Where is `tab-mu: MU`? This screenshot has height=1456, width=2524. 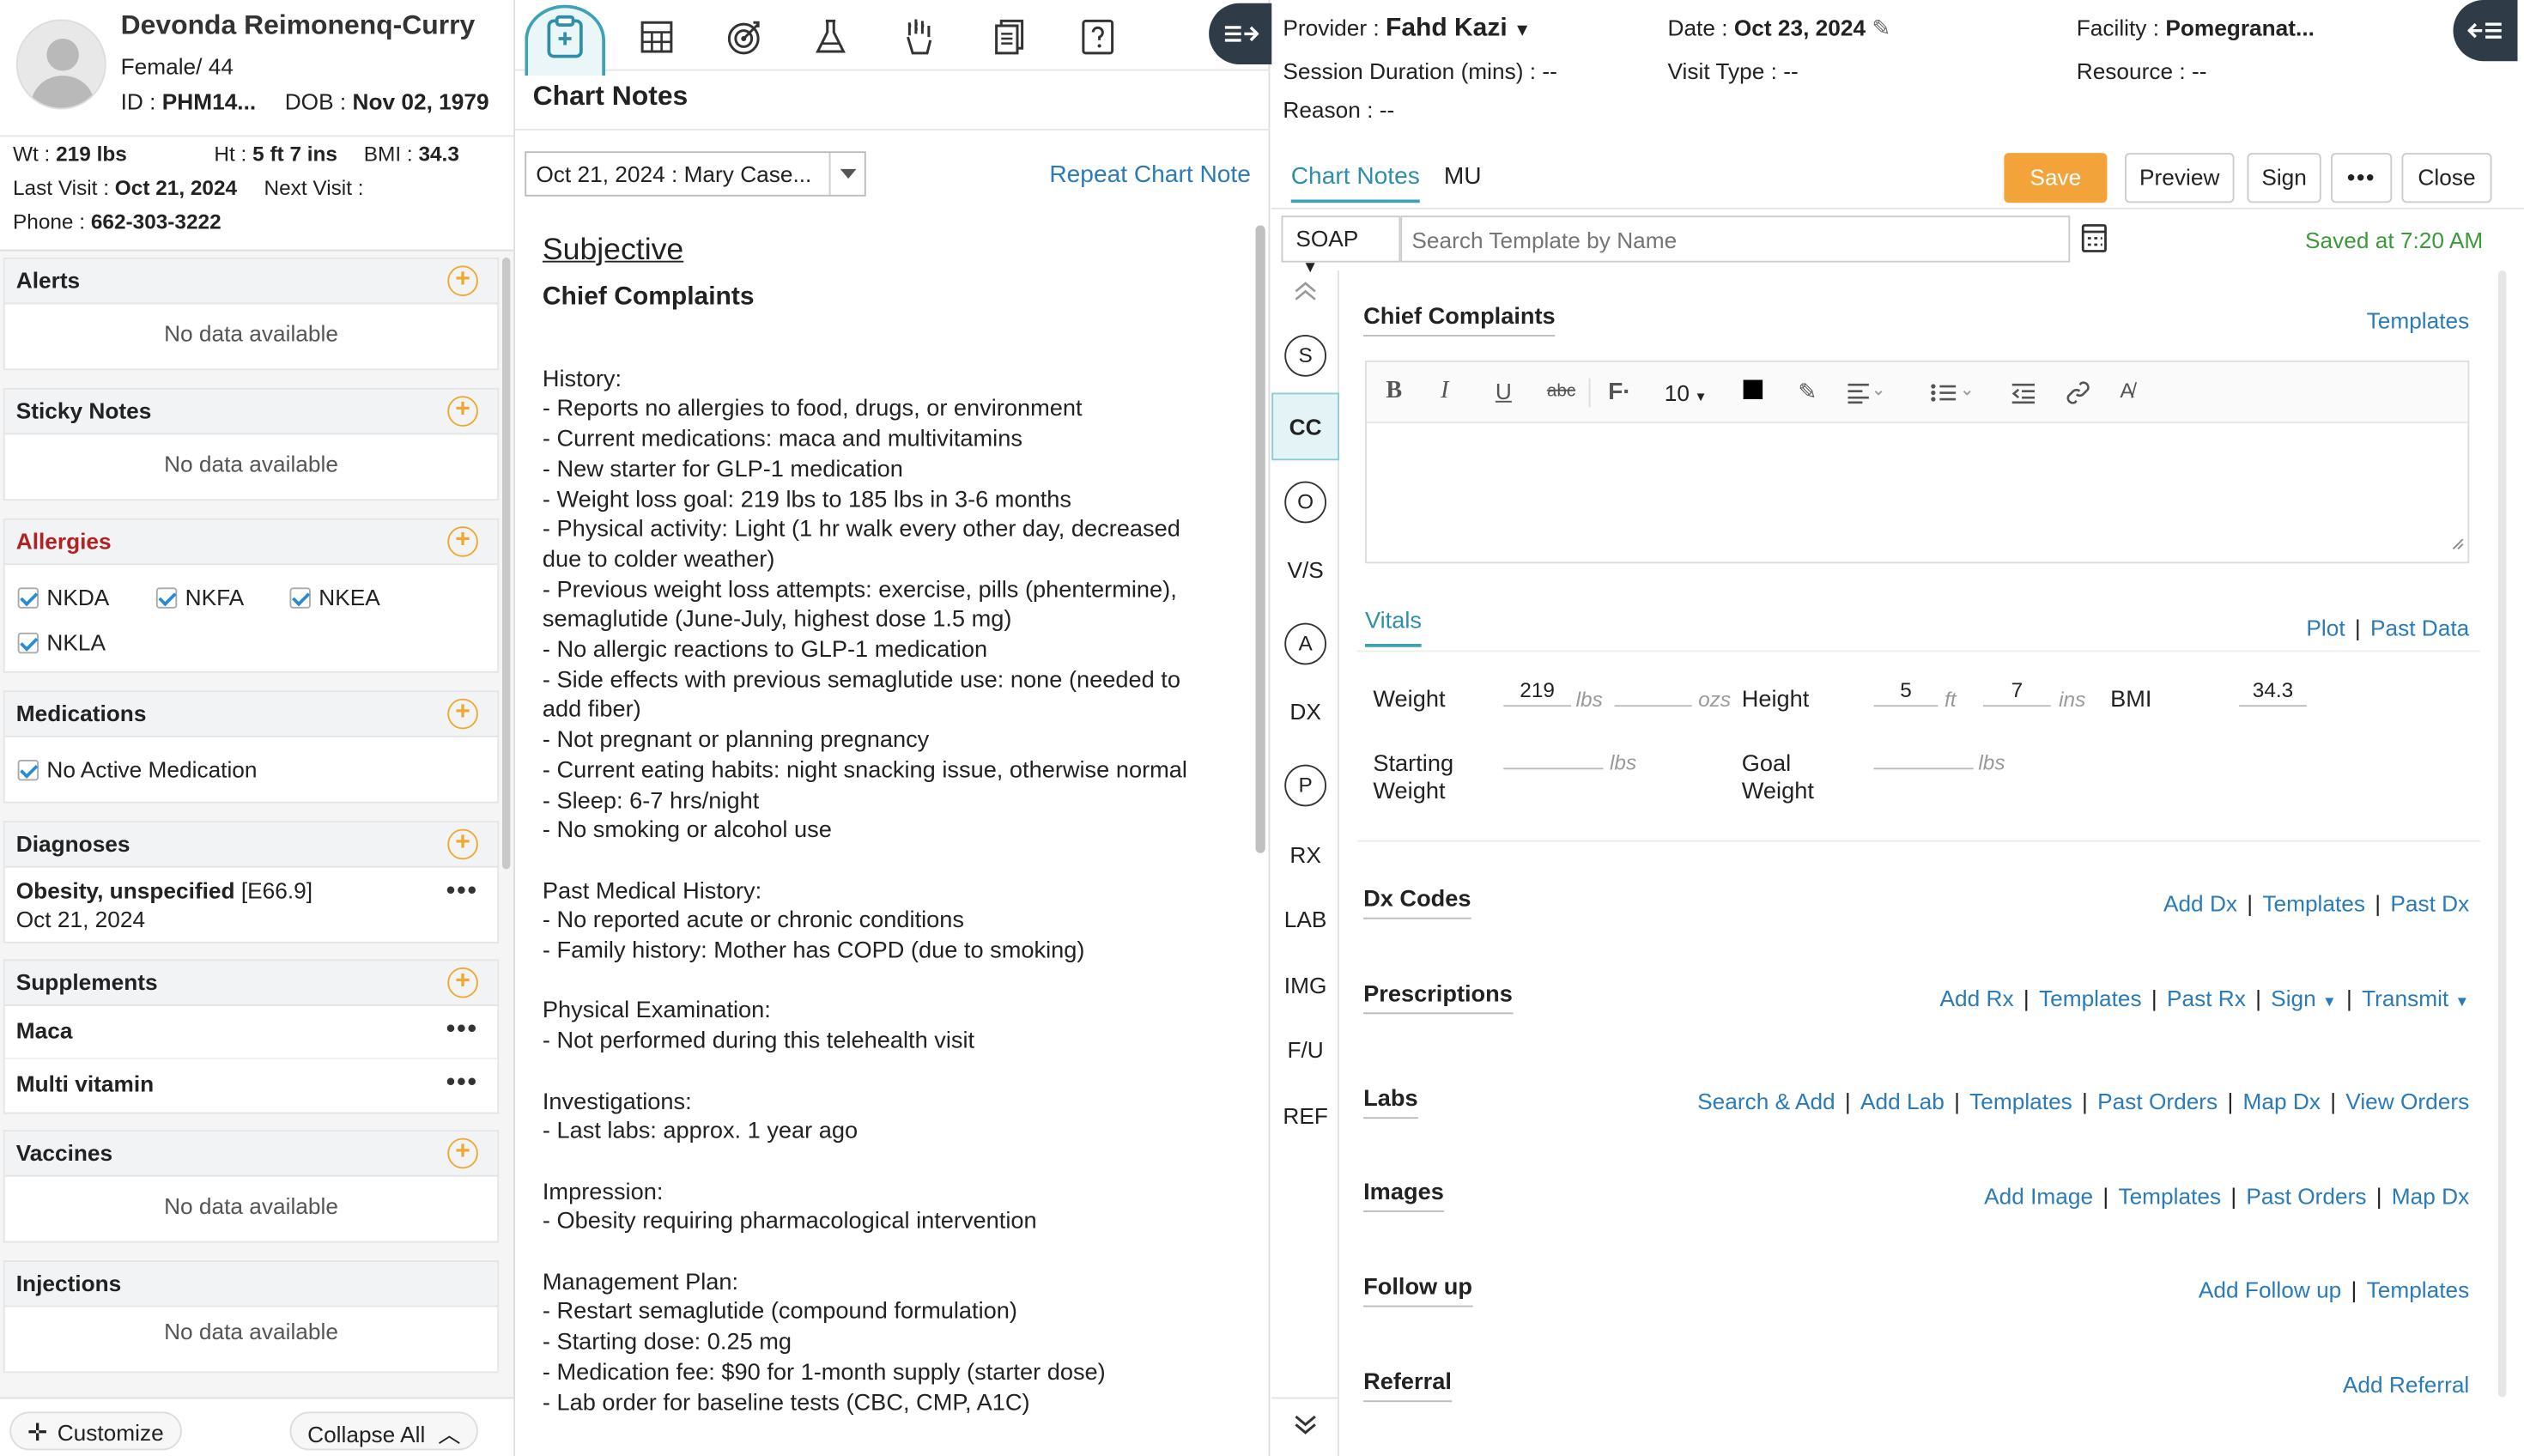
tab-mu: MU is located at coordinates (1463, 176).